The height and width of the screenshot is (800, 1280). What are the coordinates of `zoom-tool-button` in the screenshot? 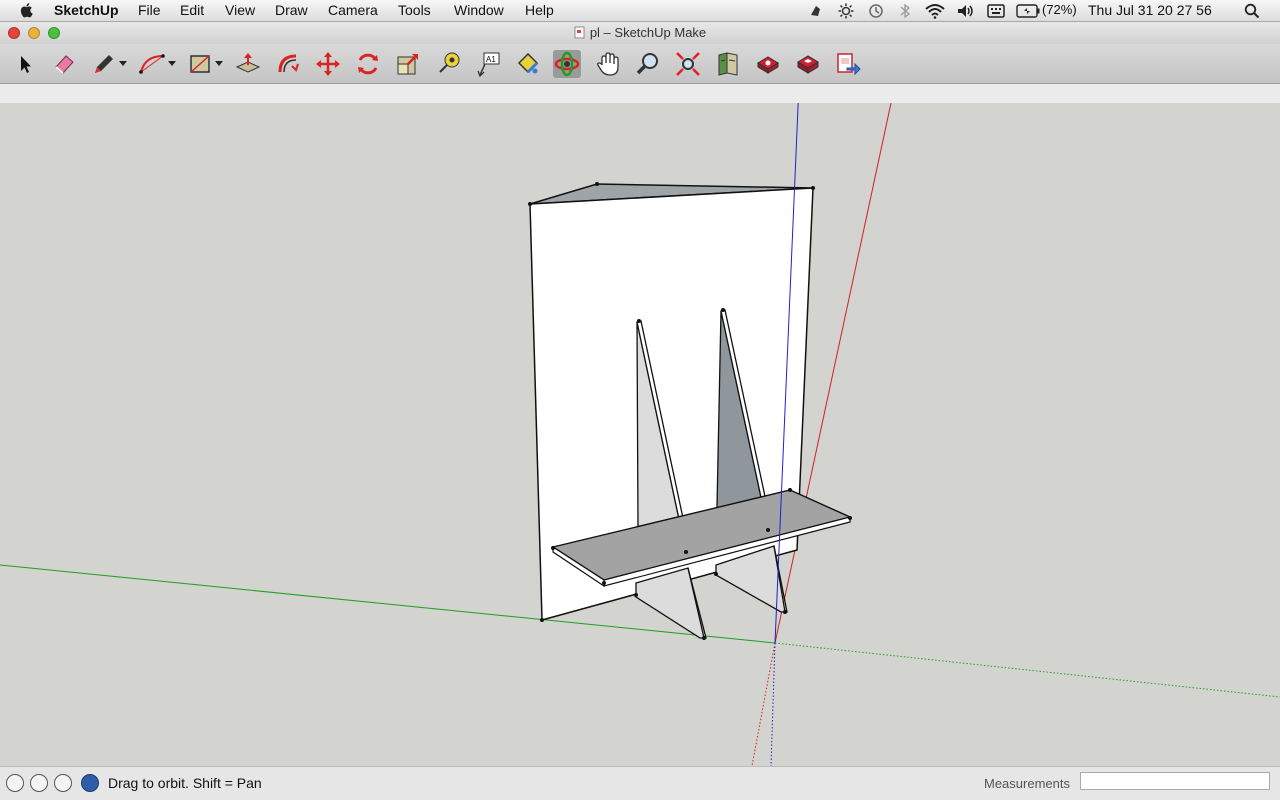 It's located at (648, 64).